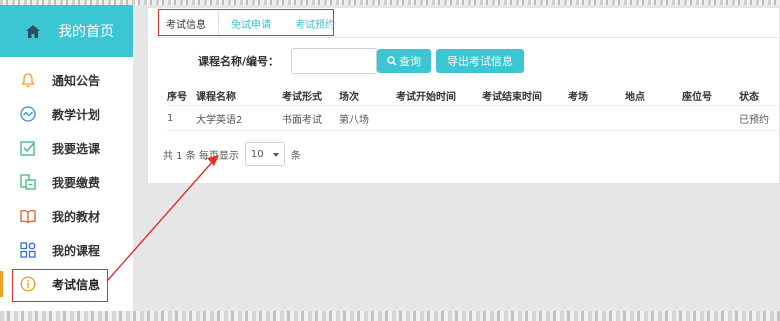 The image size is (780, 321). What do you see at coordinates (28, 148) in the screenshot?
I see `checklist-icon` at bounding box center [28, 148].